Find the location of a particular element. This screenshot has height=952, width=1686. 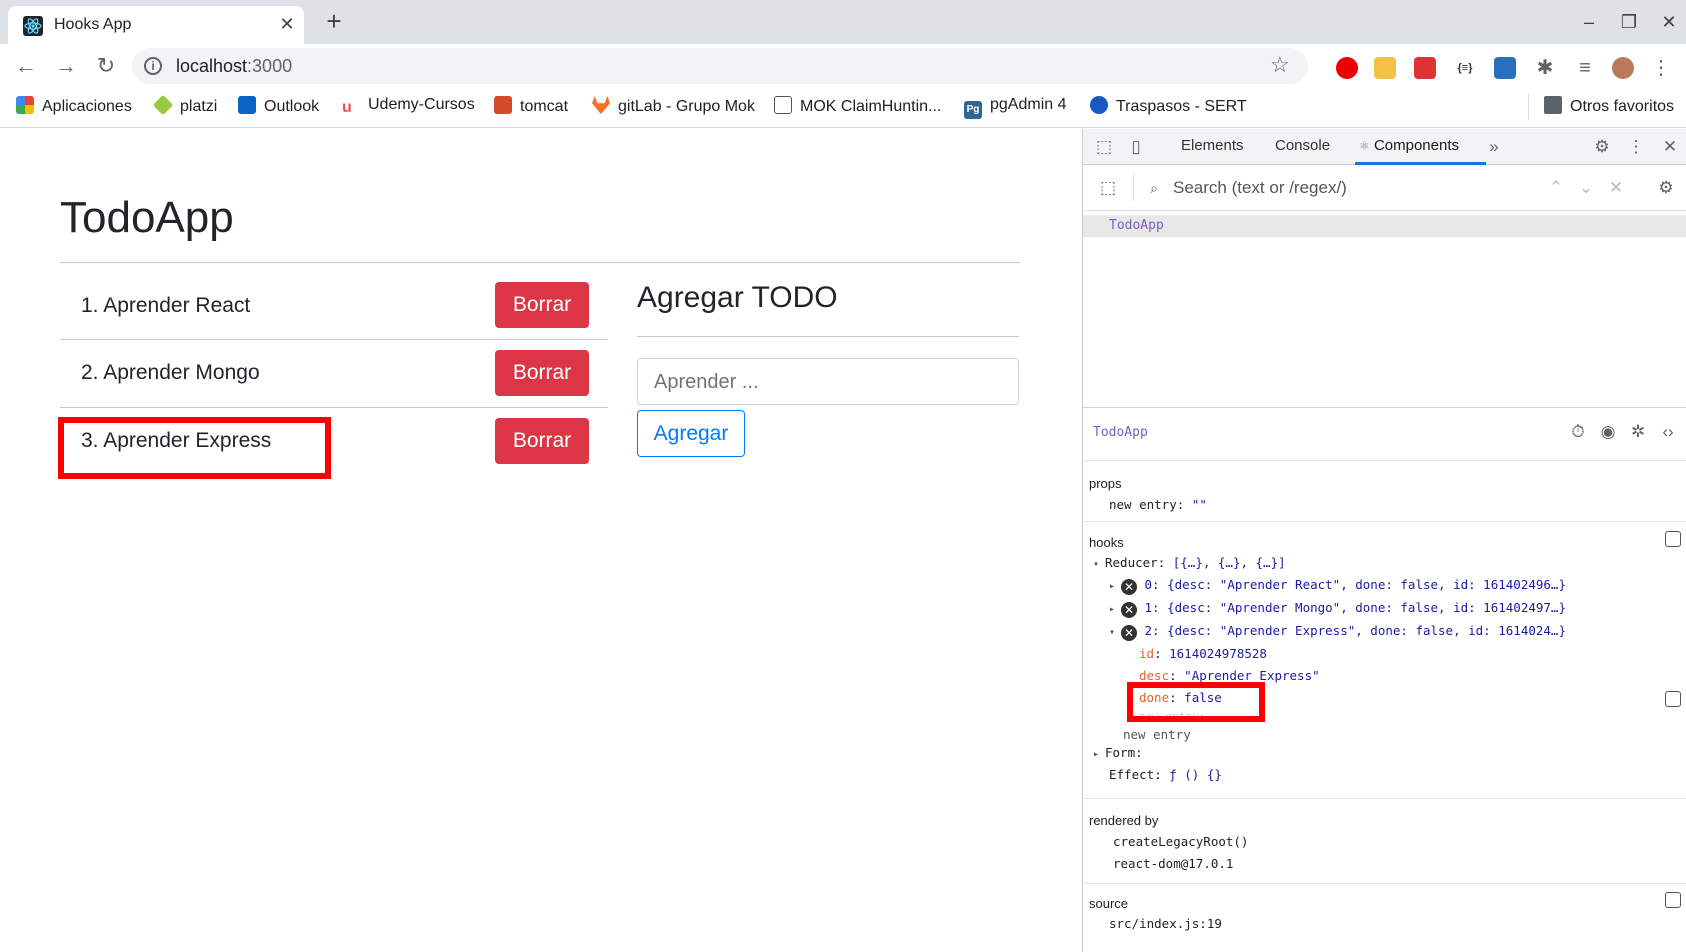

prev-result-icon: ⌃ is located at coordinates (1556, 188).